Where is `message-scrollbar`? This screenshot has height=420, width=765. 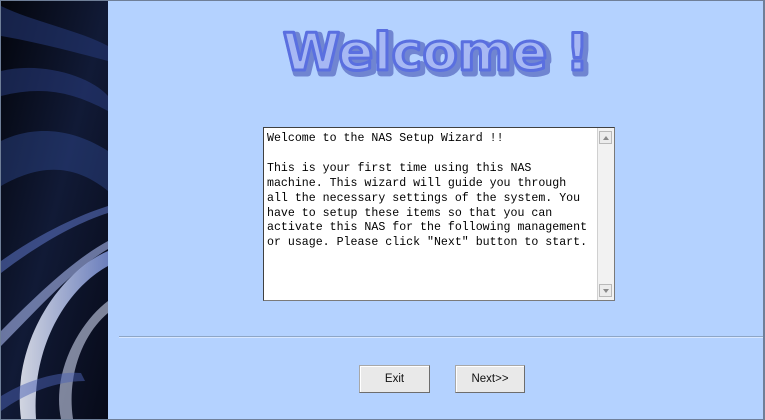
message-scrollbar is located at coordinates (605, 214).